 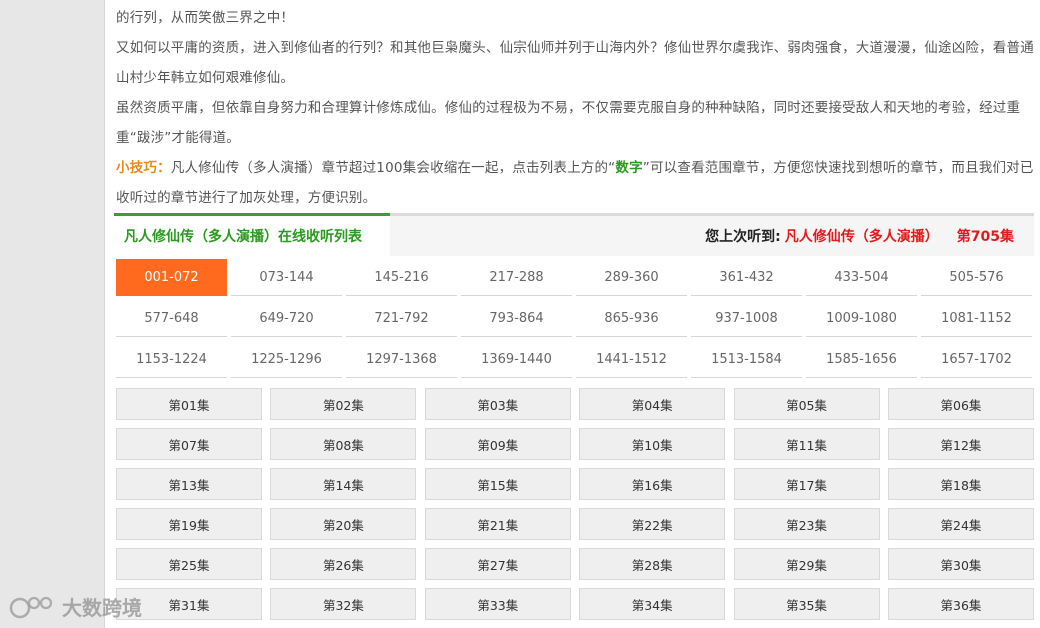 I want to click on range-tab: 721-792, so click(x=401, y=318).